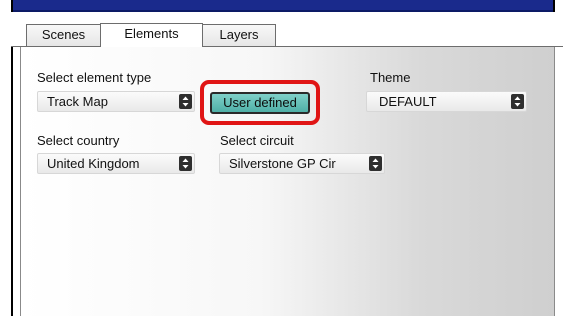 The image size is (566, 316). Describe the element at coordinates (446, 101) in the screenshot. I see `theme-select: DEFAULT` at that location.